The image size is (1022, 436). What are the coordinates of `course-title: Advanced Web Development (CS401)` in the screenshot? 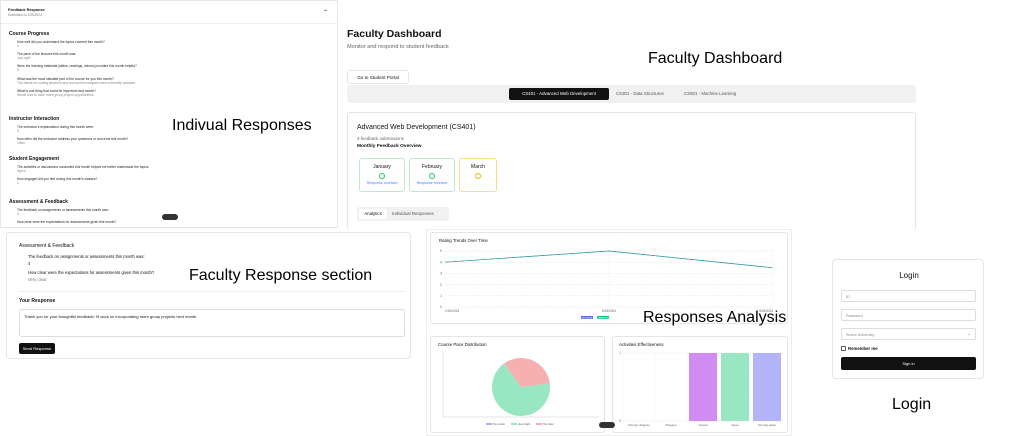 It's located at (416, 127).